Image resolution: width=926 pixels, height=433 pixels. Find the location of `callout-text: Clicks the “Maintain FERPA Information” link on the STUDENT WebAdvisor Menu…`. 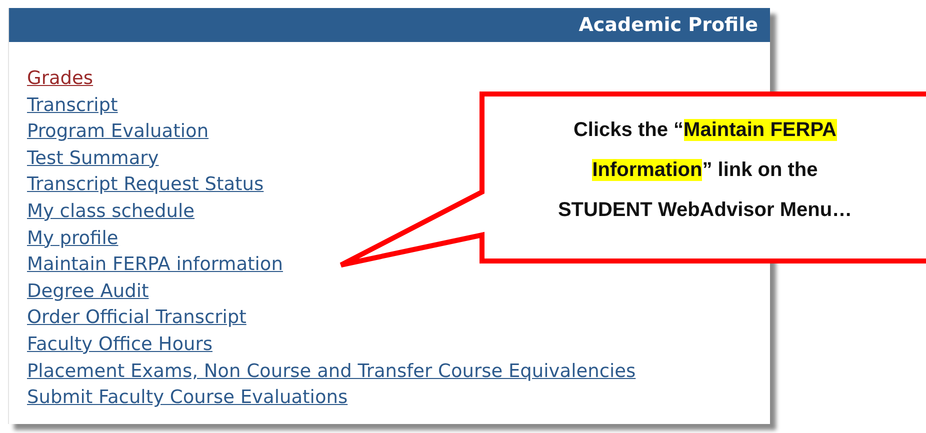

callout-text: Clicks the “Maintain FERPA Information” link on the STUDENT WebAdvisor Menu… is located at coordinates (705, 170).